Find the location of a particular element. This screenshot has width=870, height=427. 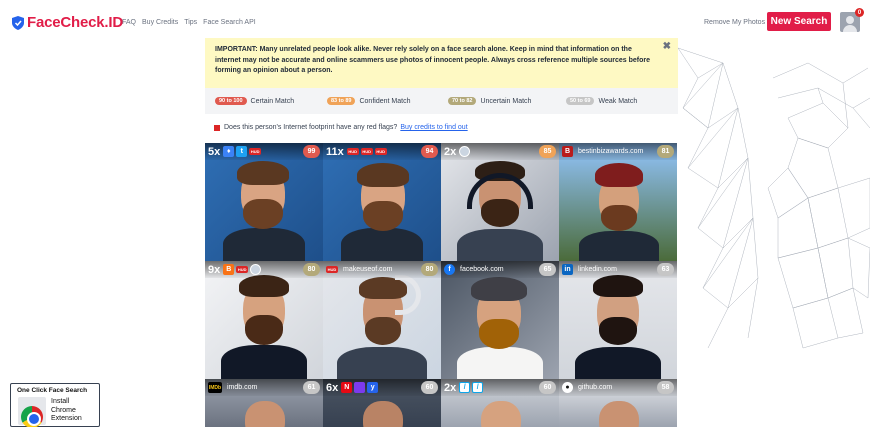

imdb-icon: IMDb is located at coordinates (215, 387).